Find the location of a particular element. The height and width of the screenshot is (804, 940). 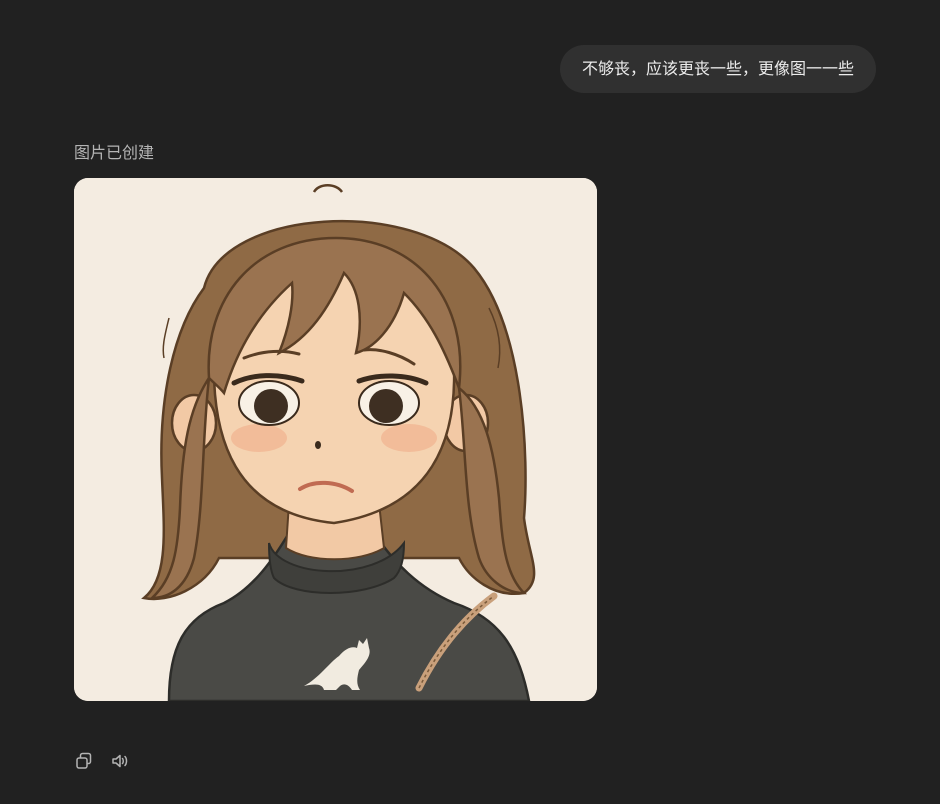

user-message-bubble: 不够丧，应该更丧一些，更像图一一些 is located at coordinates (717, 69).